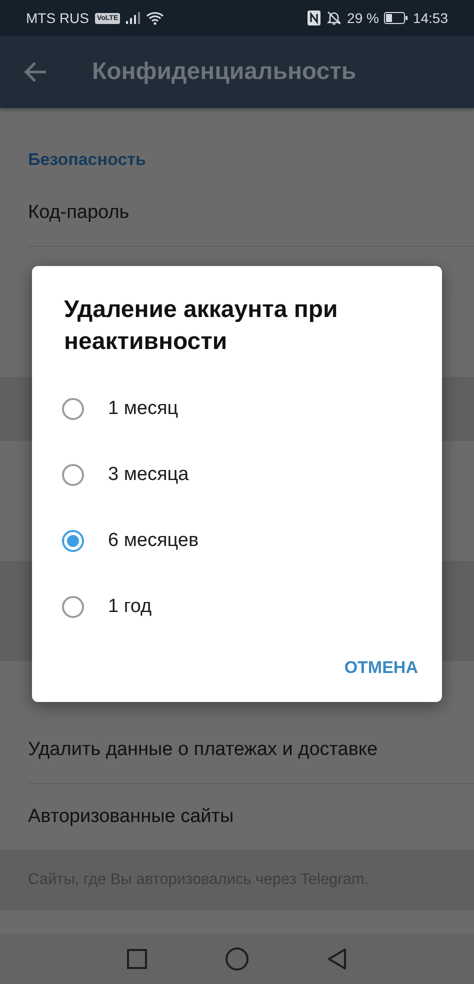 The height and width of the screenshot is (984, 474). I want to click on battery-percent: 29 %, so click(363, 18).